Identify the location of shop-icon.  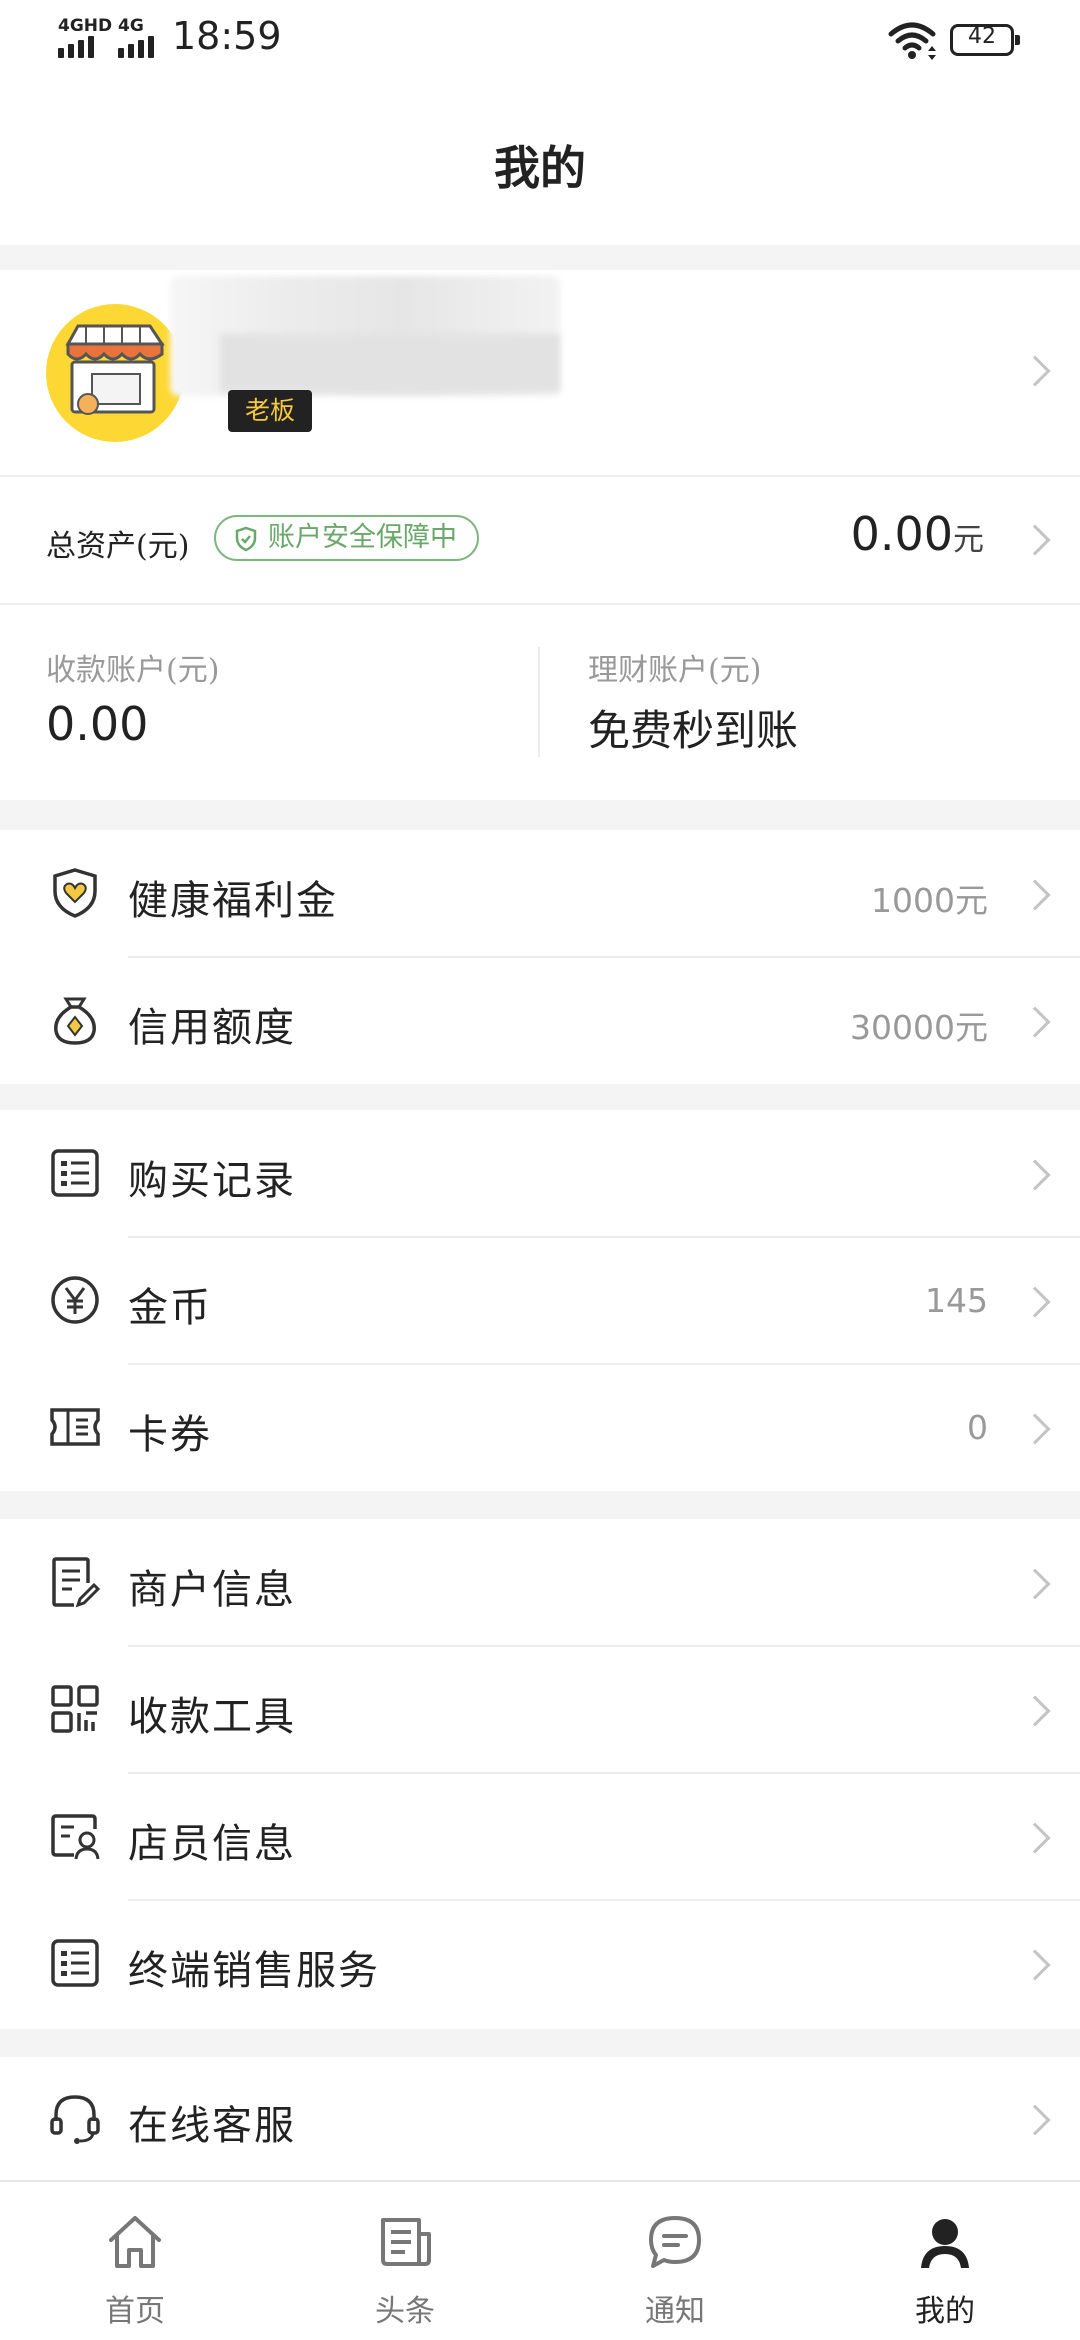
(115, 369).